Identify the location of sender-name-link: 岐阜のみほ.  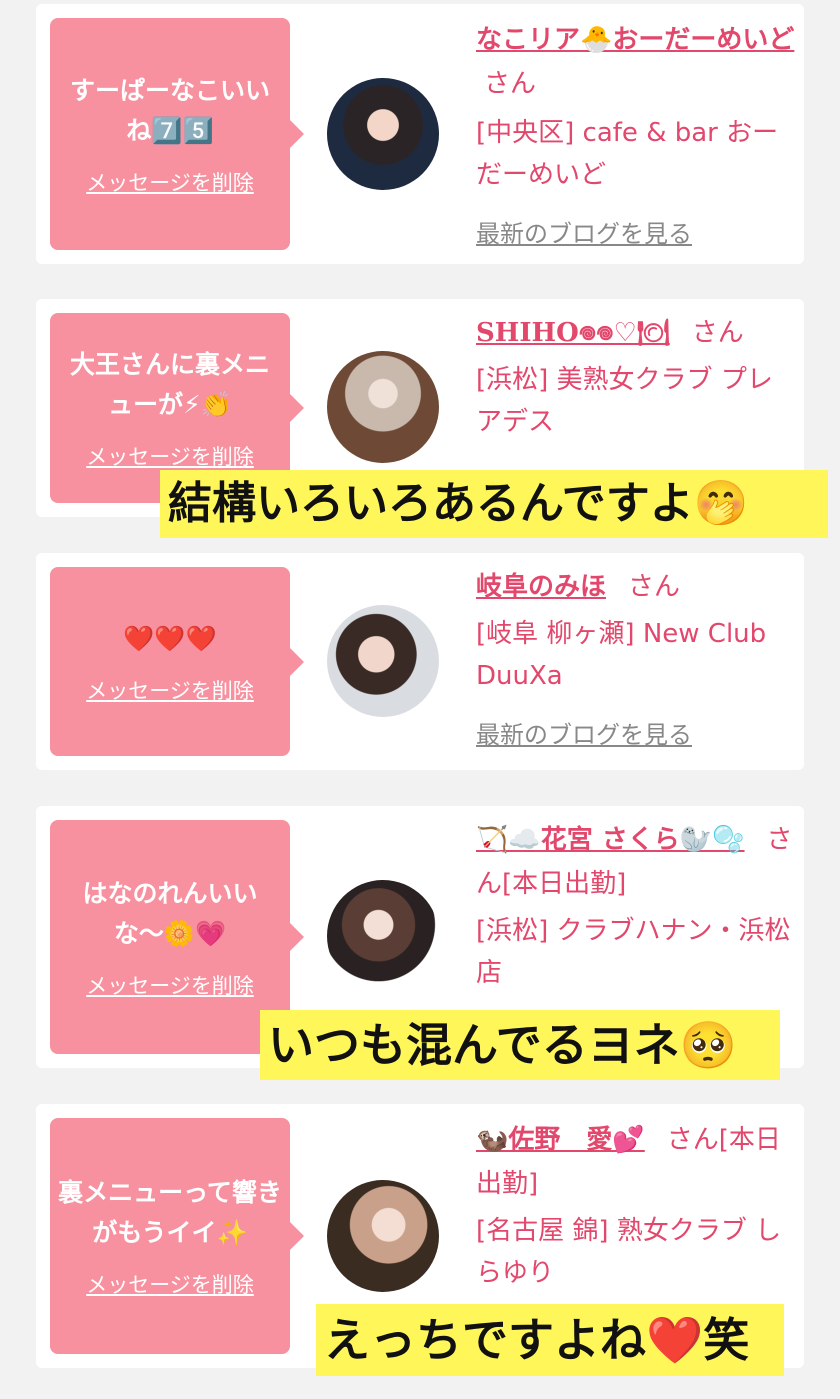
(541, 587).